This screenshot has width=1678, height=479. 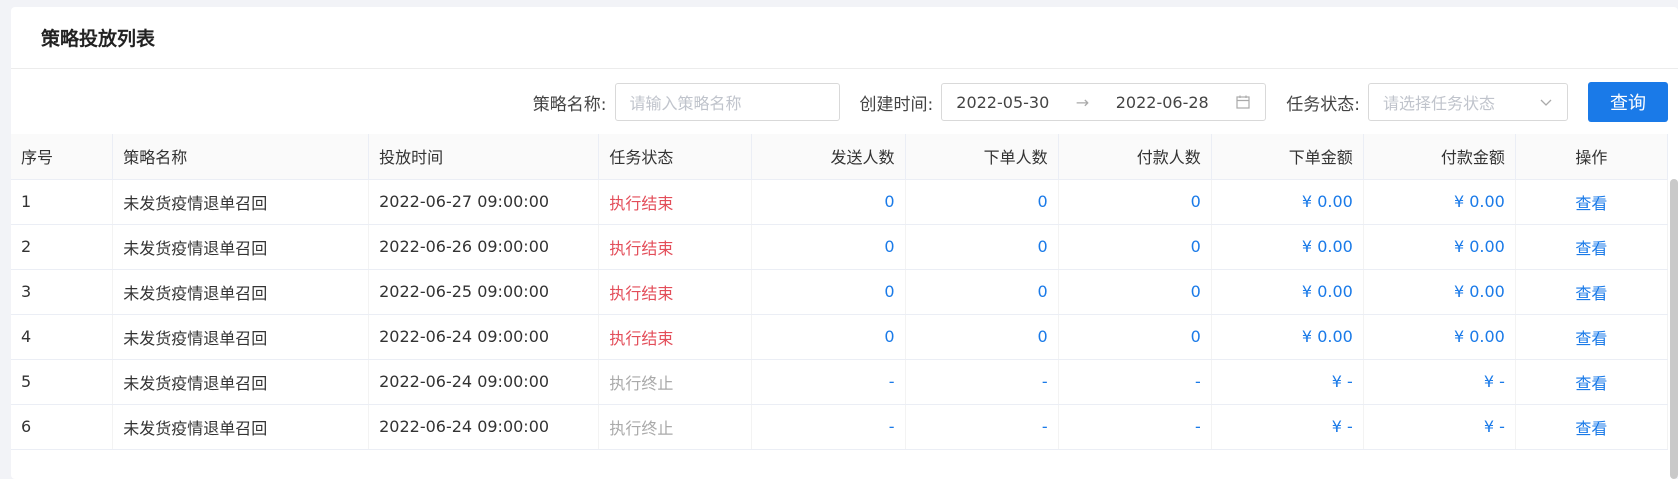 What do you see at coordinates (685, 103) in the screenshot?
I see `strategy-name-placeholder: 请输入策略名称` at bounding box center [685, 103].